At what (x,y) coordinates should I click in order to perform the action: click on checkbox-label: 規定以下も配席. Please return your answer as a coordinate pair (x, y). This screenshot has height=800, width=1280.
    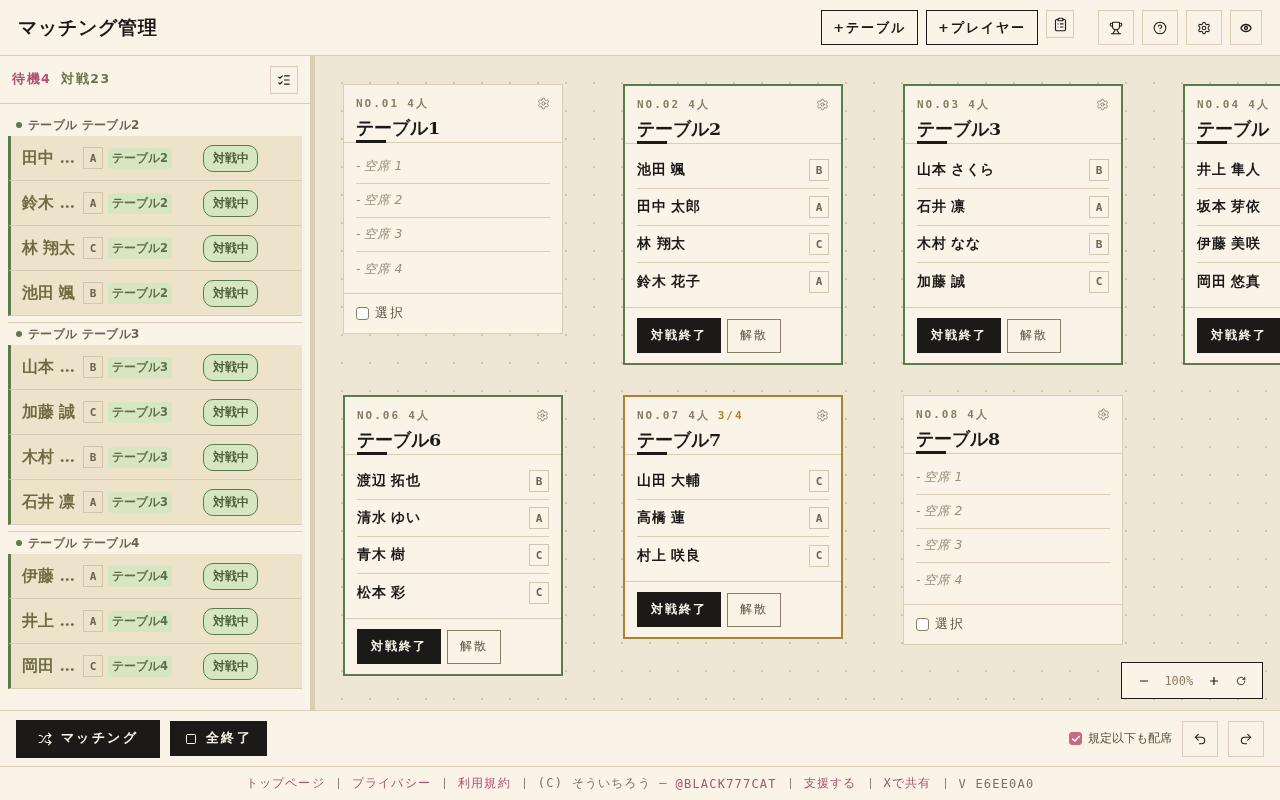
    Looking at the image, I should click on (1130, 738).